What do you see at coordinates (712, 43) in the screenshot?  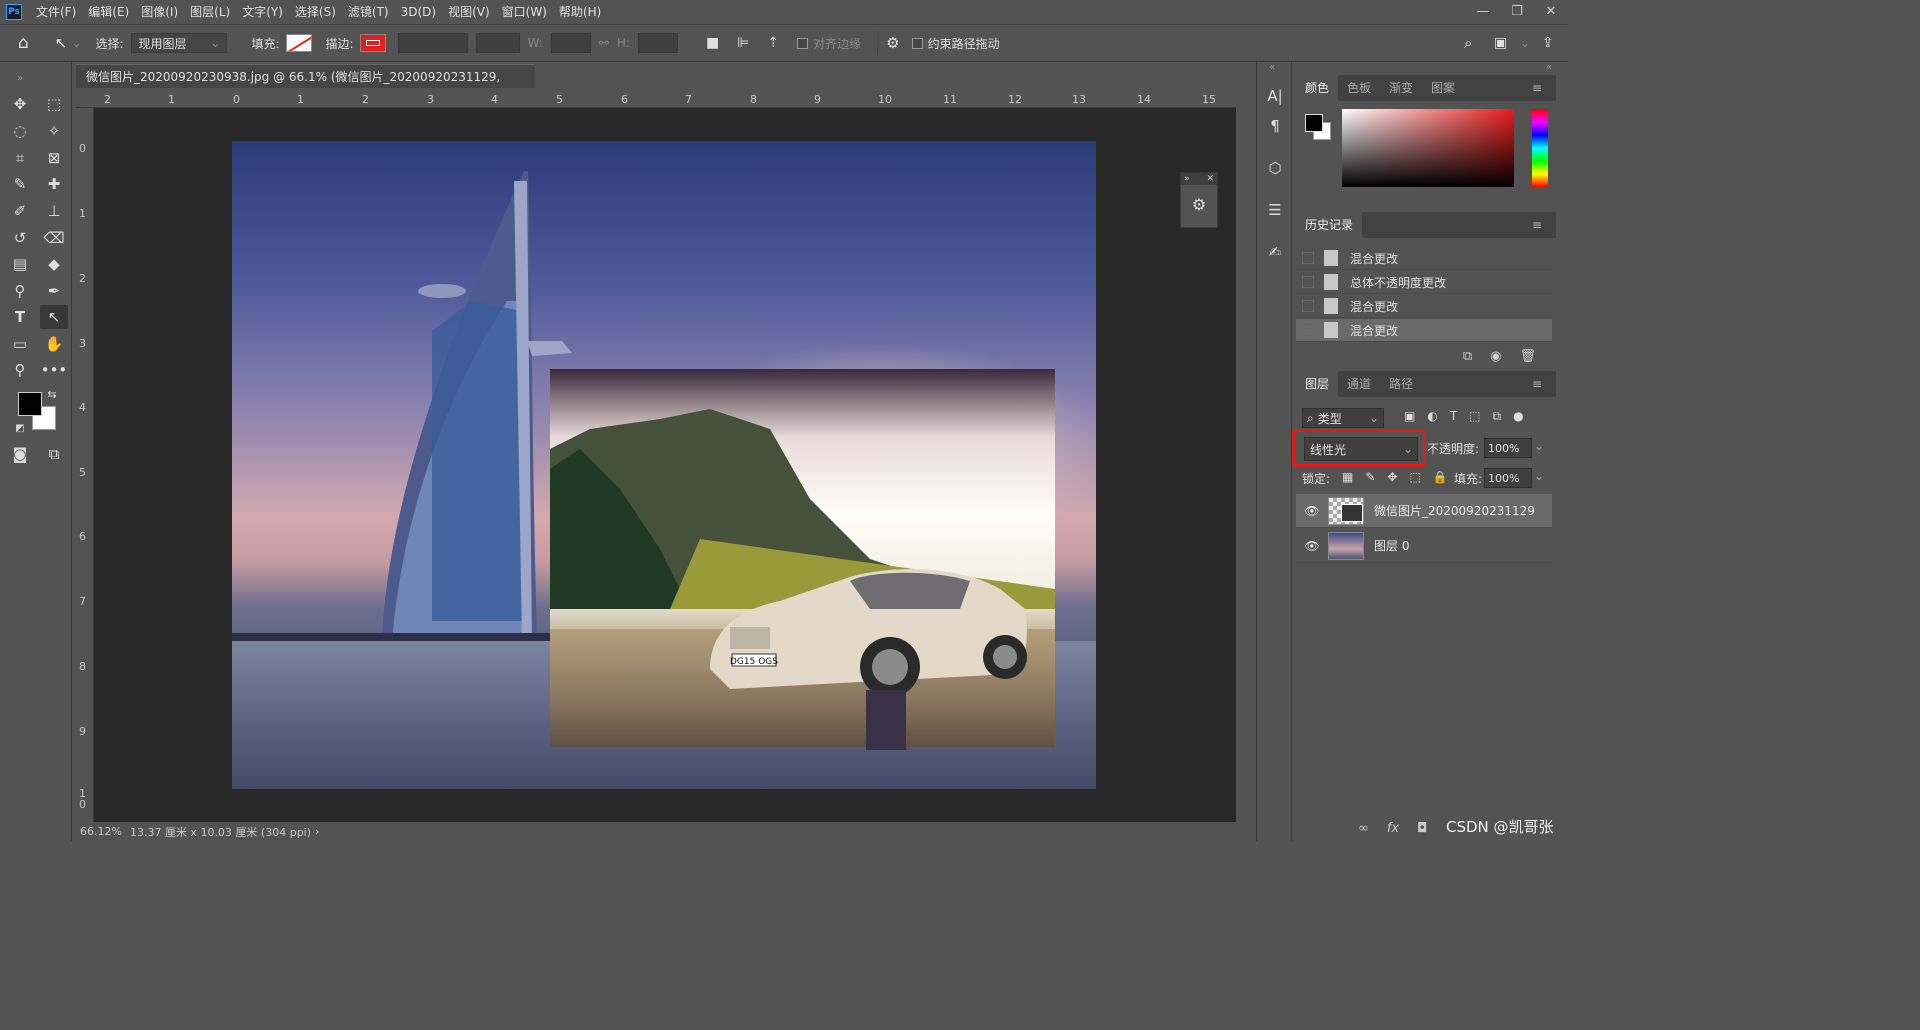 I see `path-operations-icon: ■` at bounding box center [712, 43].